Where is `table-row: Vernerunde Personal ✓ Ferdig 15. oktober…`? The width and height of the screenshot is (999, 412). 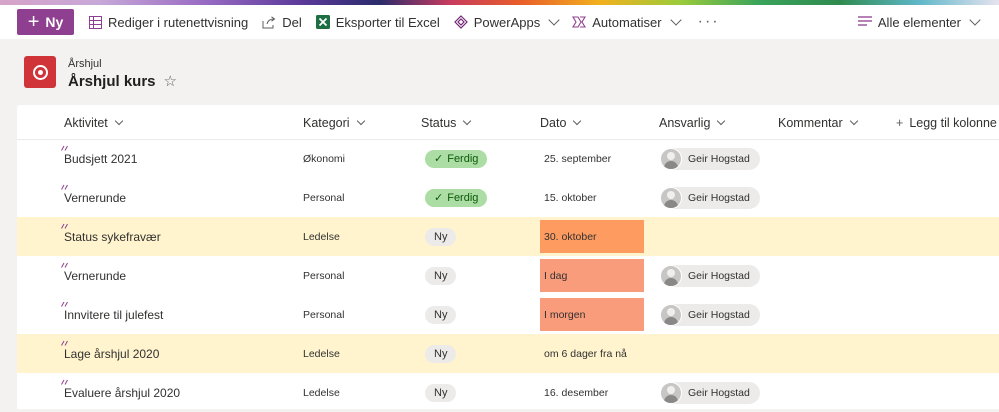
table-row: Vernerunde Personal ✓ Ferdig 15. oktober… is located at coordinates (508, 197).